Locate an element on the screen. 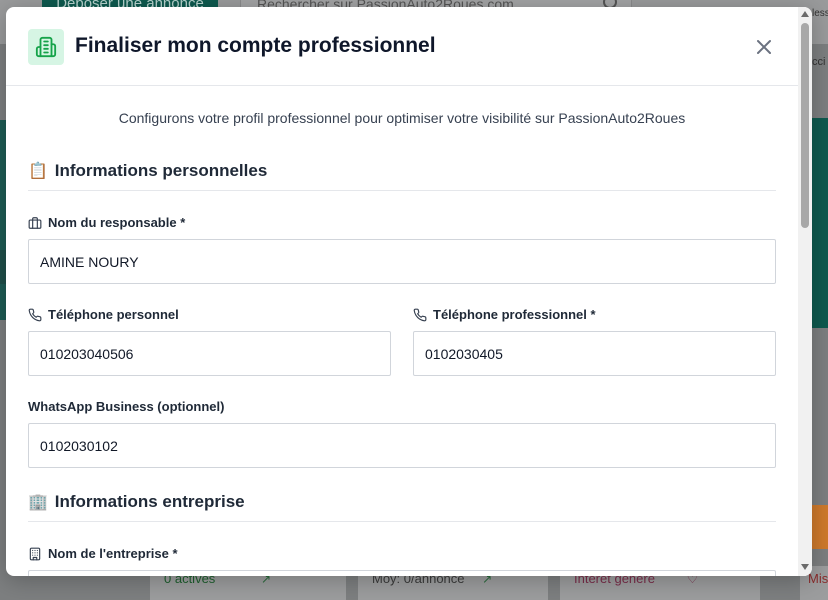 Image resolution: width=828 pixels, height=600 pixels. whatsapp-label: WhatsApp Business (optionnel) is located at coordinates (126, 406).